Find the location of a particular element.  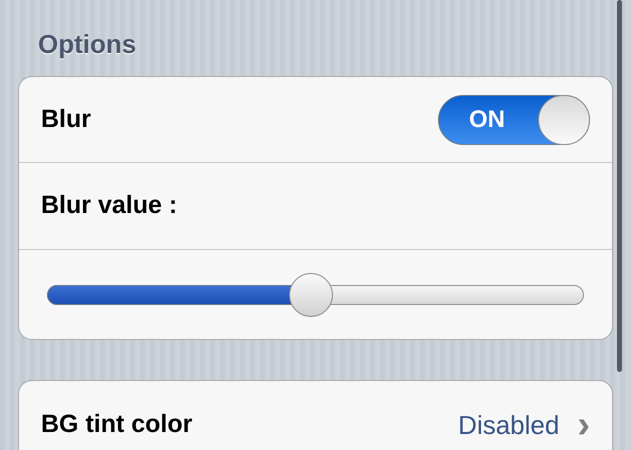

slider is located at coordinates (315, 294).